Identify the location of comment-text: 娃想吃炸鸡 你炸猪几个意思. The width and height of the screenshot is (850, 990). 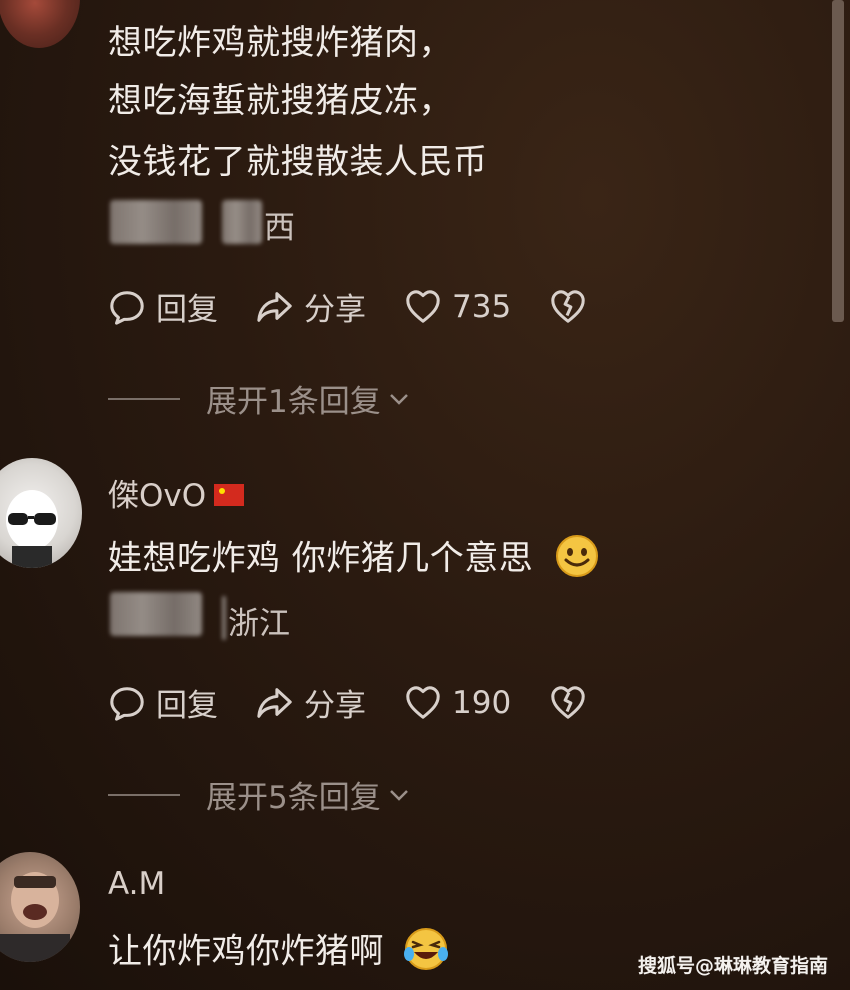
(353, 558).